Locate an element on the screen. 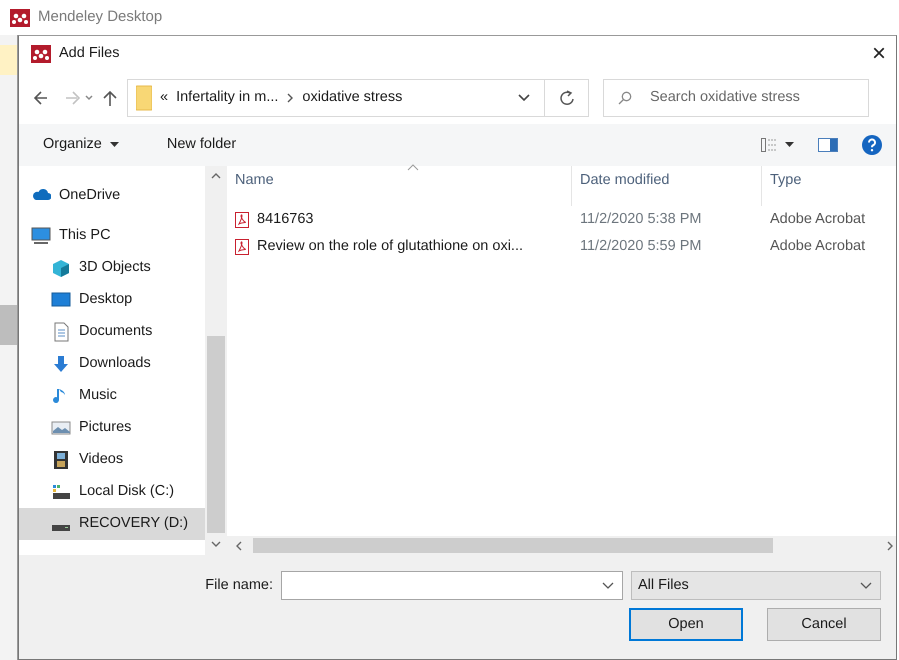 This screenshot has height=660, width=899. nav-item: This PC is located at coordinates (112, 236).